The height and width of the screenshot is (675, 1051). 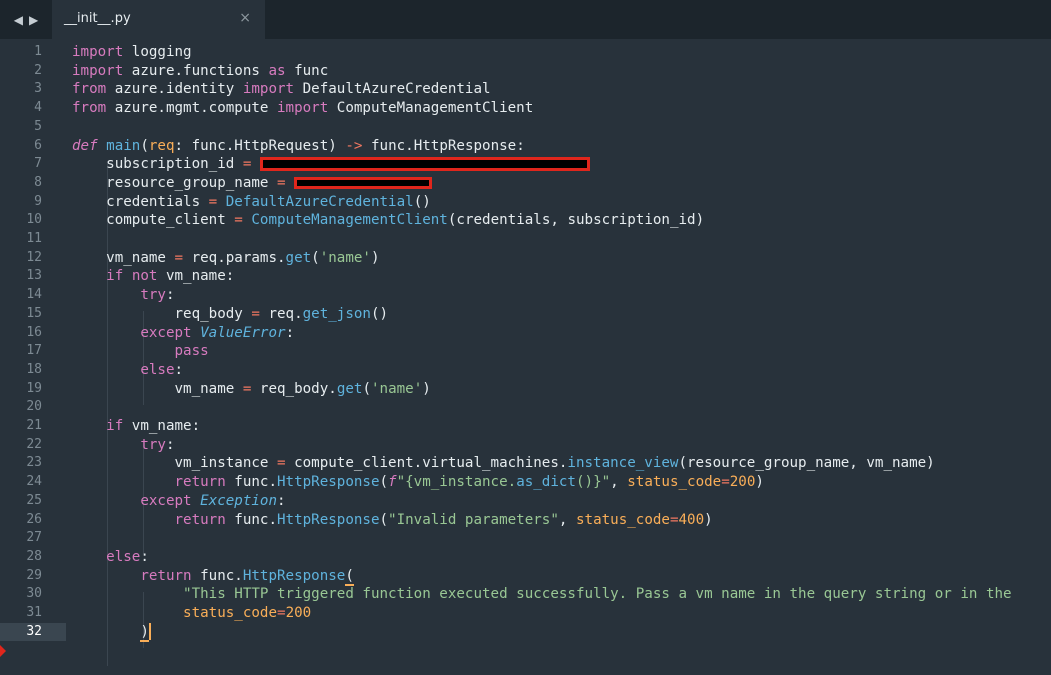 I want to click on code-line-15: req_body = req.get_json(), so click(x=230, y=313).